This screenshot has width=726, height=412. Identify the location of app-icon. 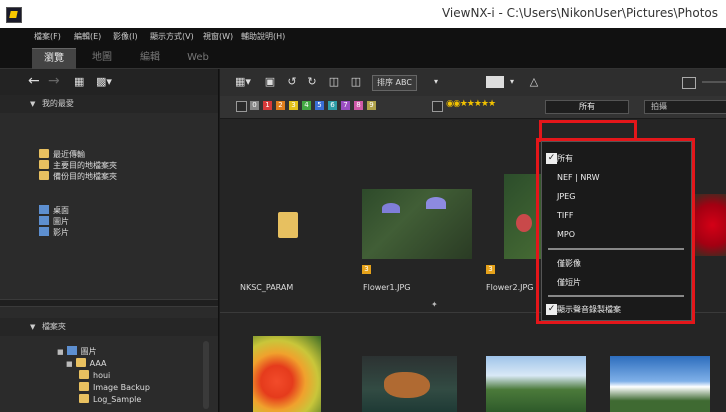
(14, 15).